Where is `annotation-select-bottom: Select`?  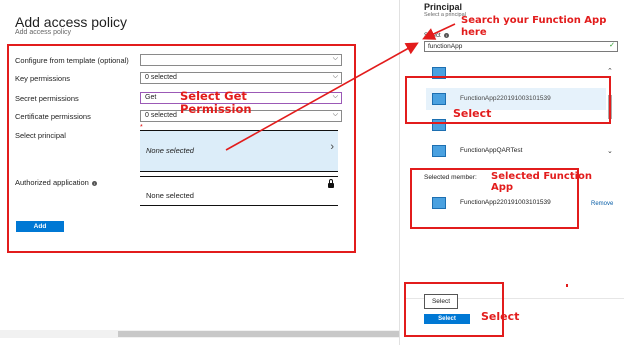
annotation-select-bottom: Select is located at coordinates (500, 316).